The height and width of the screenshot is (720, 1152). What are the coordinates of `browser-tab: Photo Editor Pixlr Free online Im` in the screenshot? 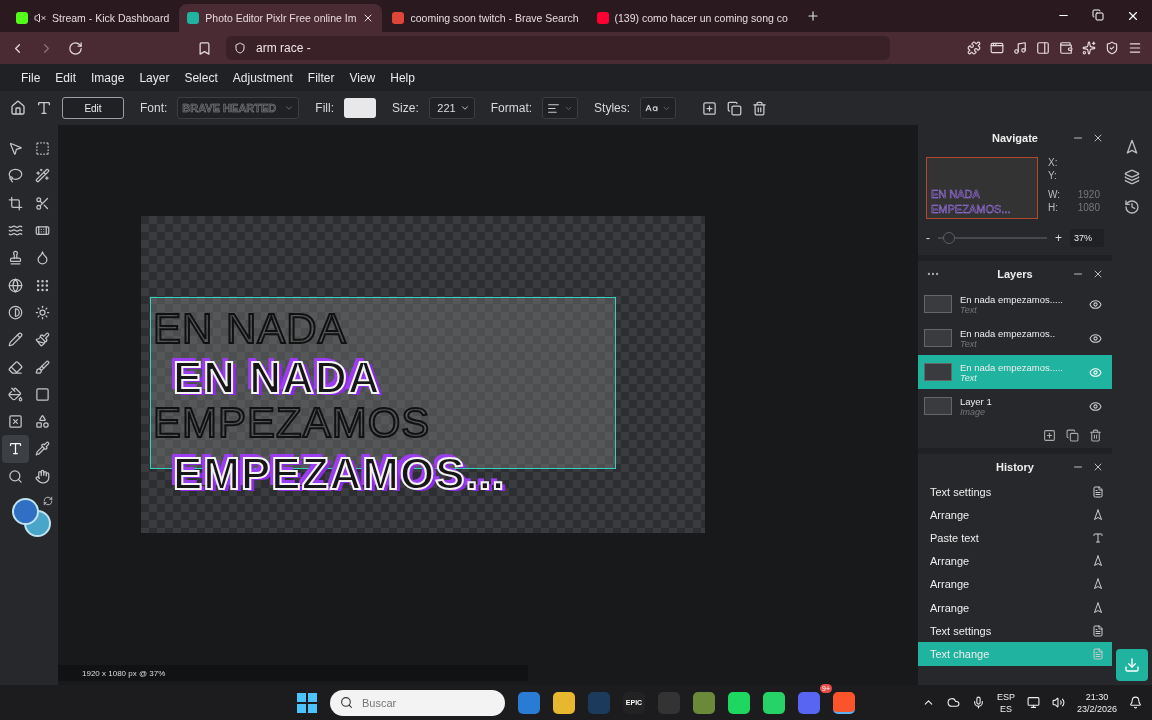 It's located at (281, 18).